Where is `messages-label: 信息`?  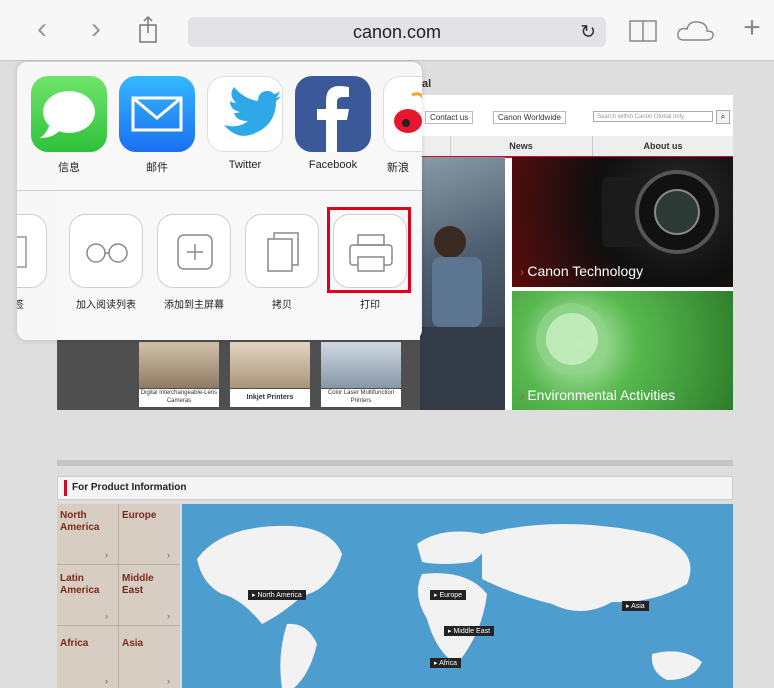
messages-label: 信息 is located at coordinates (69, 168).